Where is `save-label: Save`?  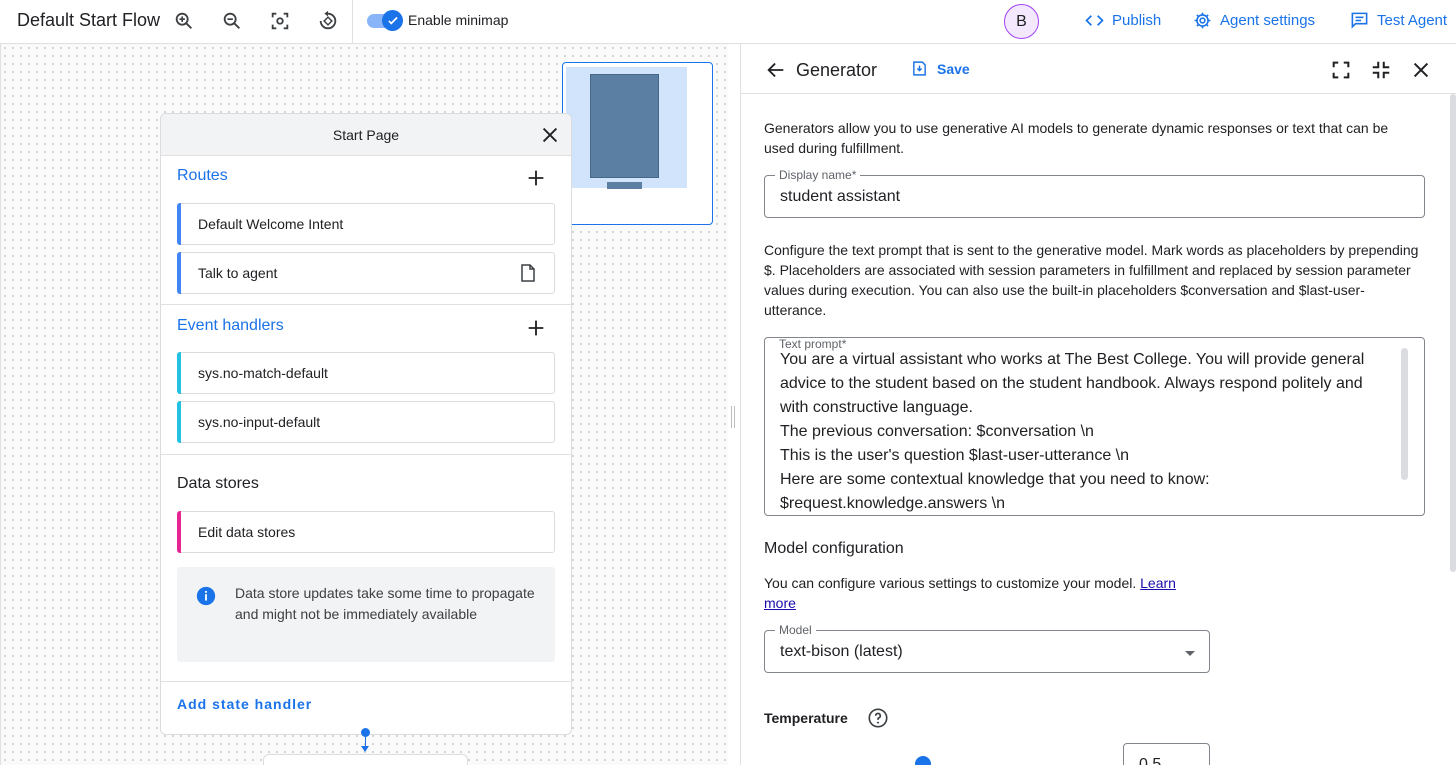 save-label: Save is located at coordinates (953, 68).